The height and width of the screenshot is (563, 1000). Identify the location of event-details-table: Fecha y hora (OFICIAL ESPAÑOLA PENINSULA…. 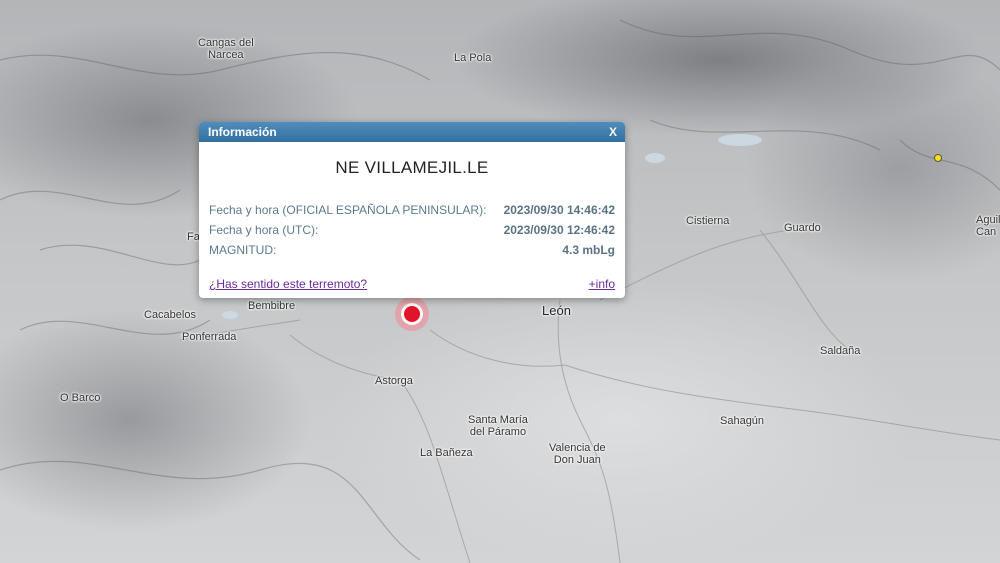
(412, 230).